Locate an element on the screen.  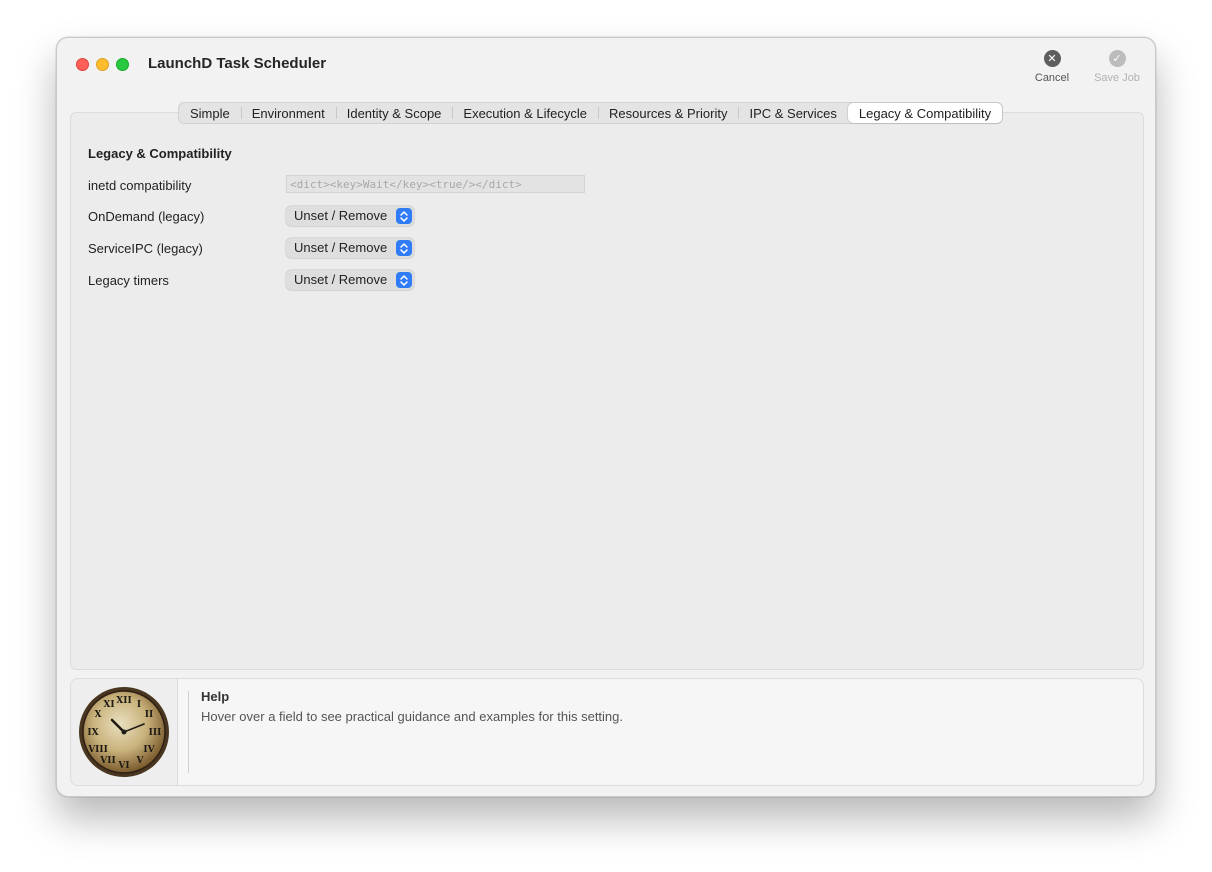
svg-text: II is located at coordinates (149, 715).